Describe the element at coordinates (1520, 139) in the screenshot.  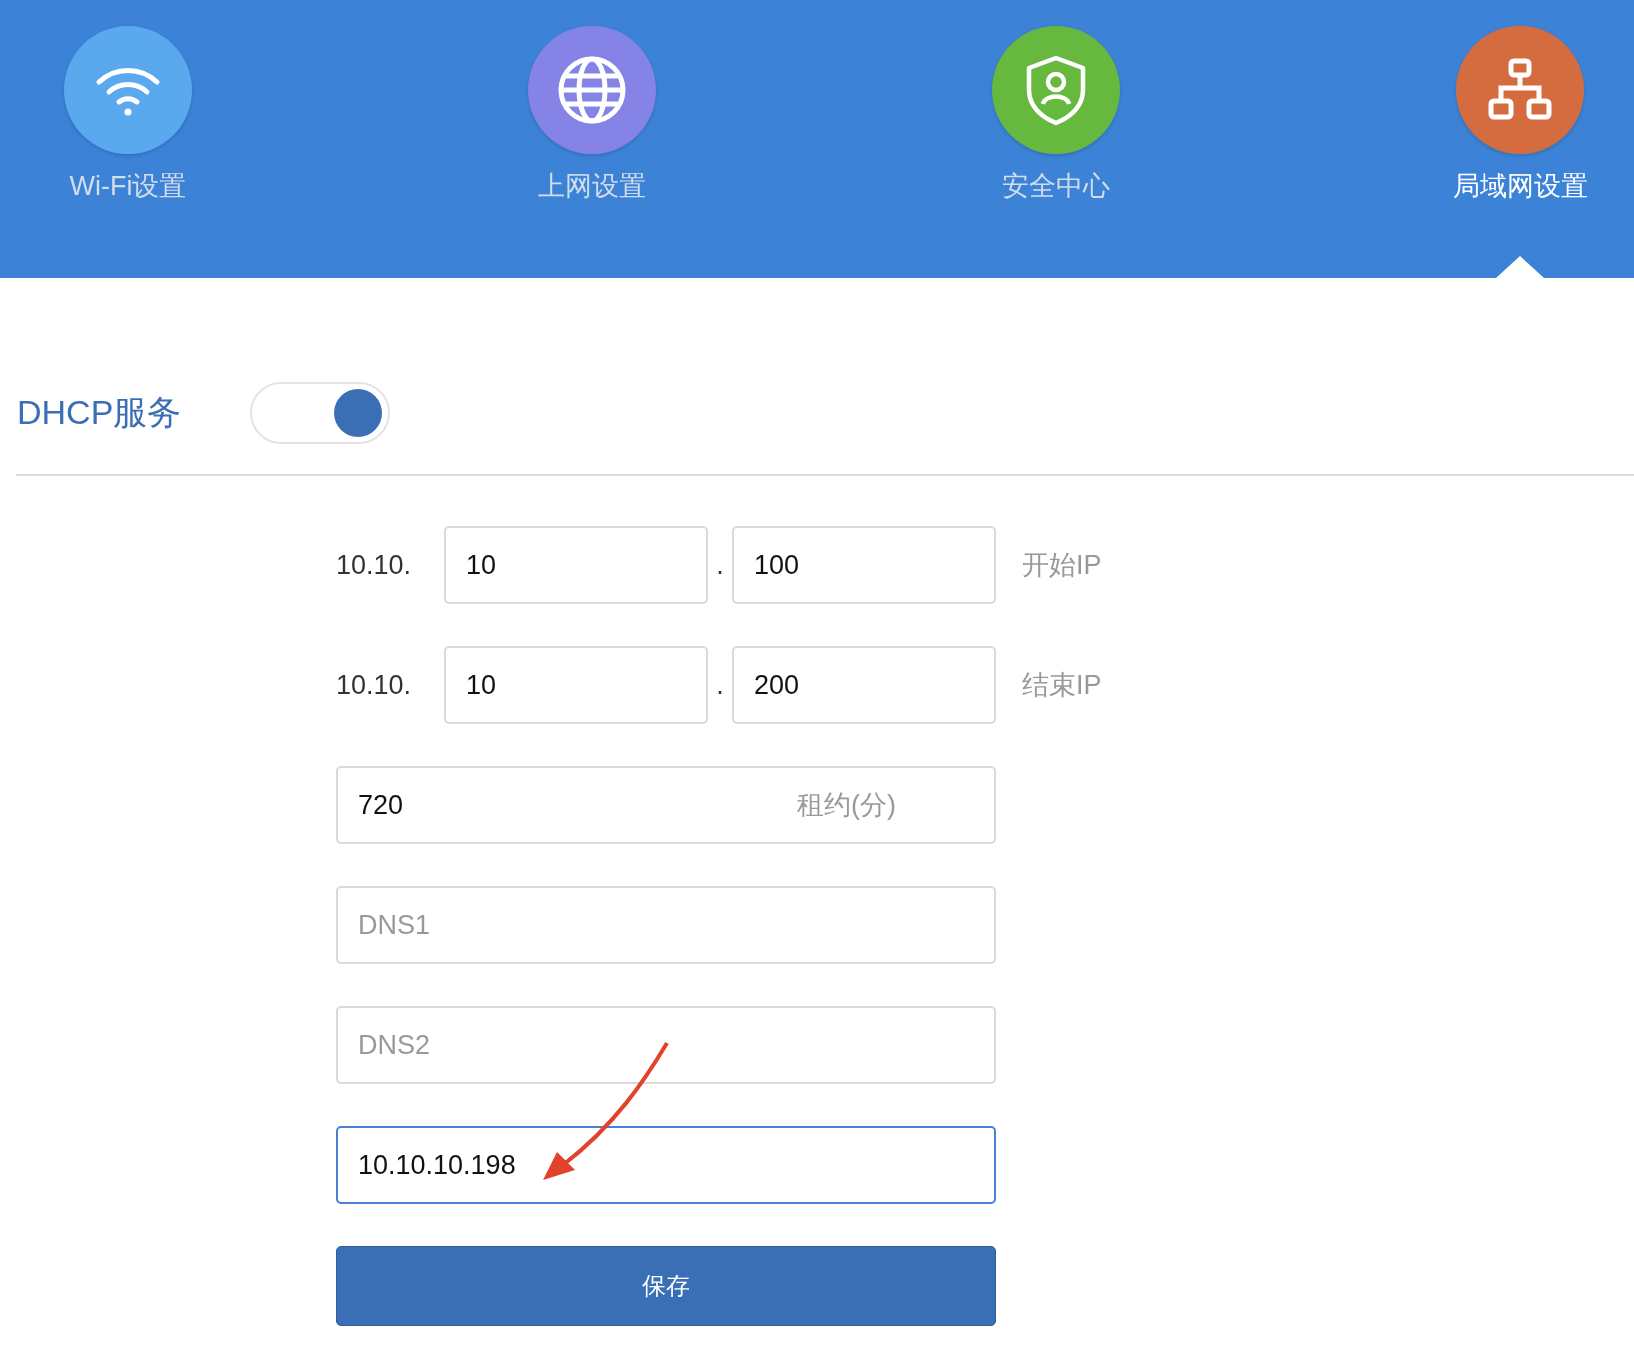
I see `nav-tab: 局域网设置` at that location.